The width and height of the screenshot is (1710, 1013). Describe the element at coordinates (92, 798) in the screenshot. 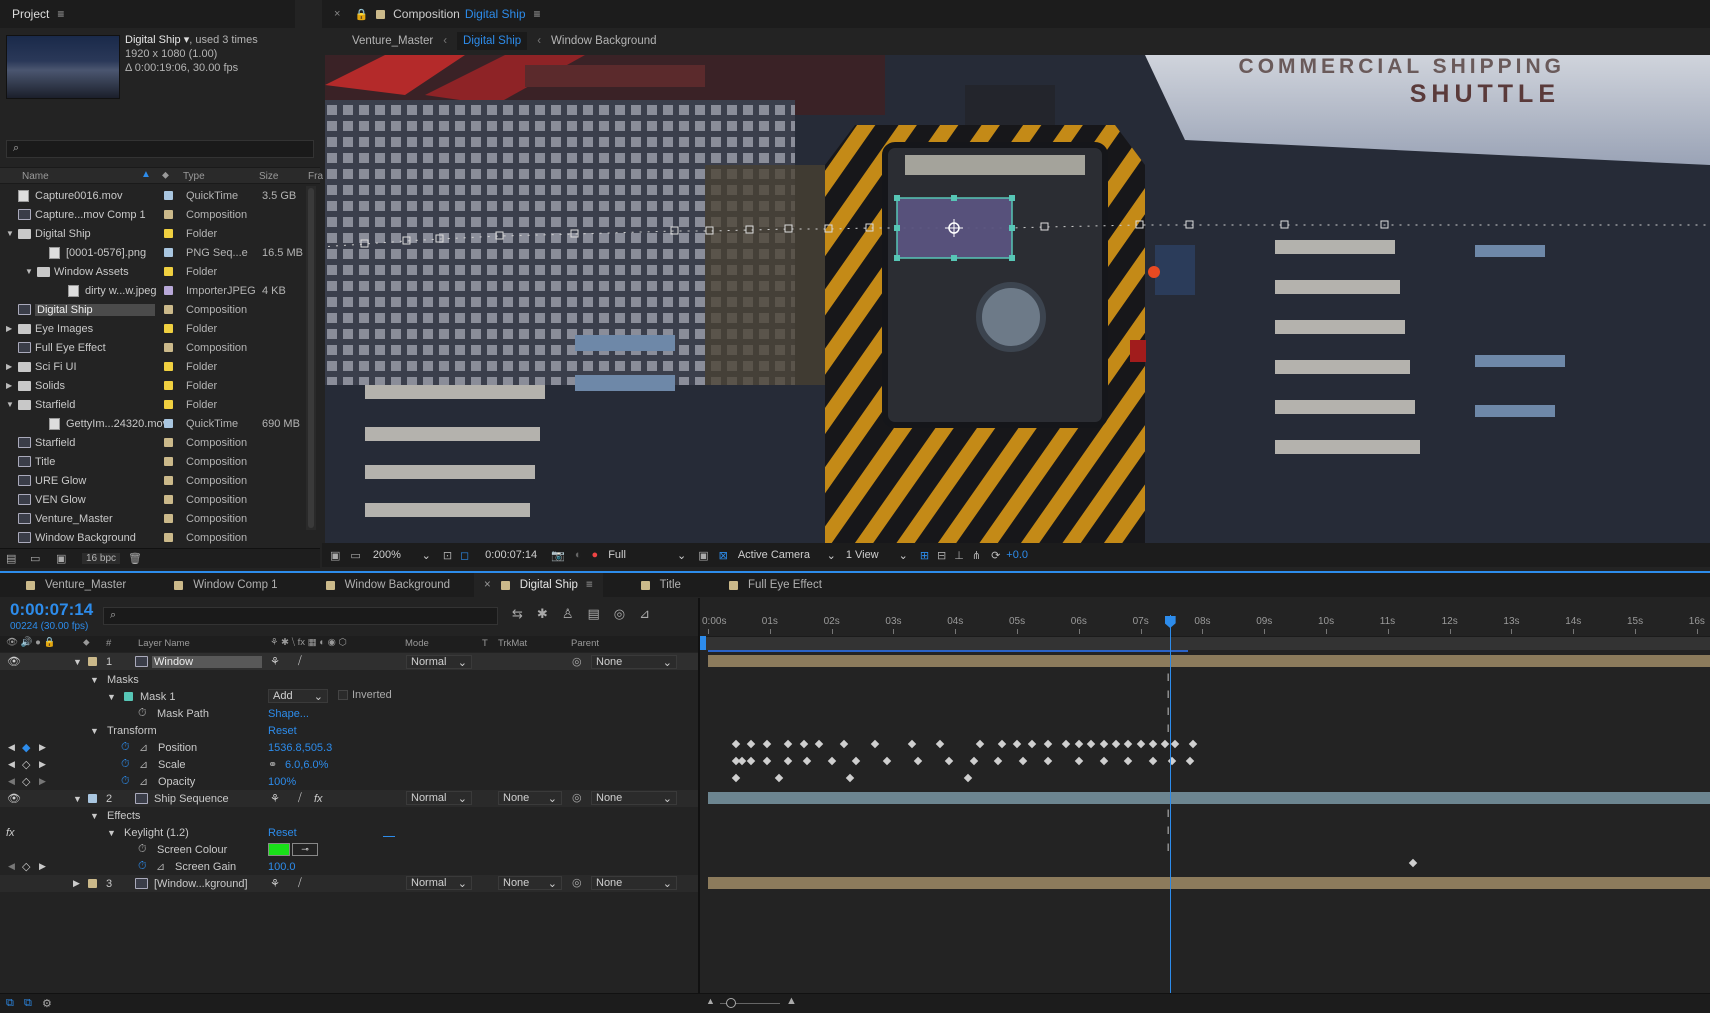

I see `layer-label-swatch` at that location.